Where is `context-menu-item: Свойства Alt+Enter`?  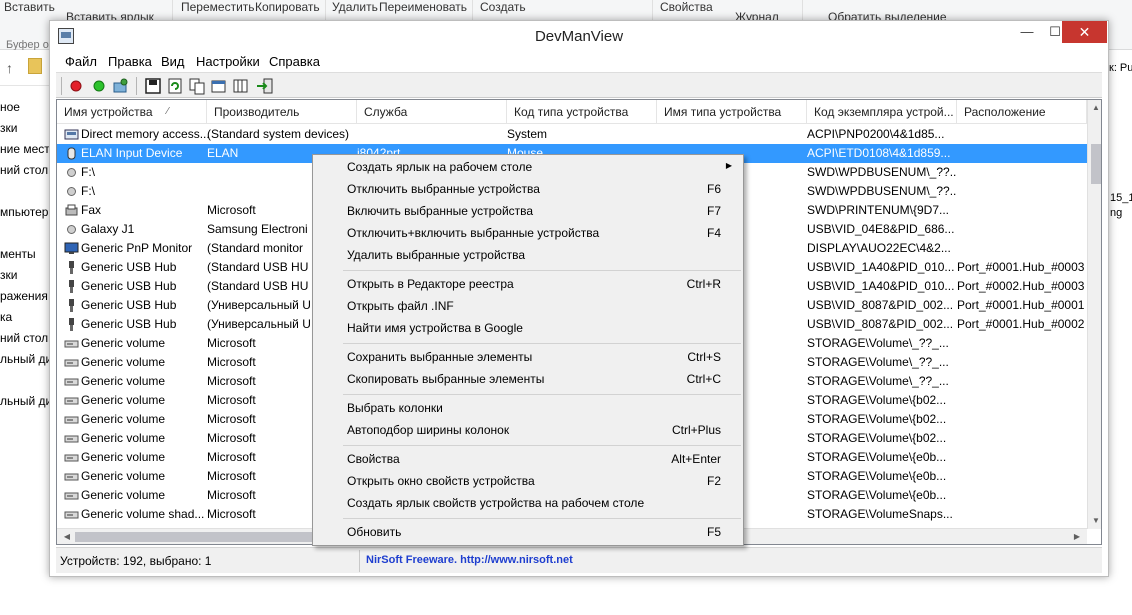
context-menu-item: Свойства Alt+Enter is located at coordinates (528, 460).